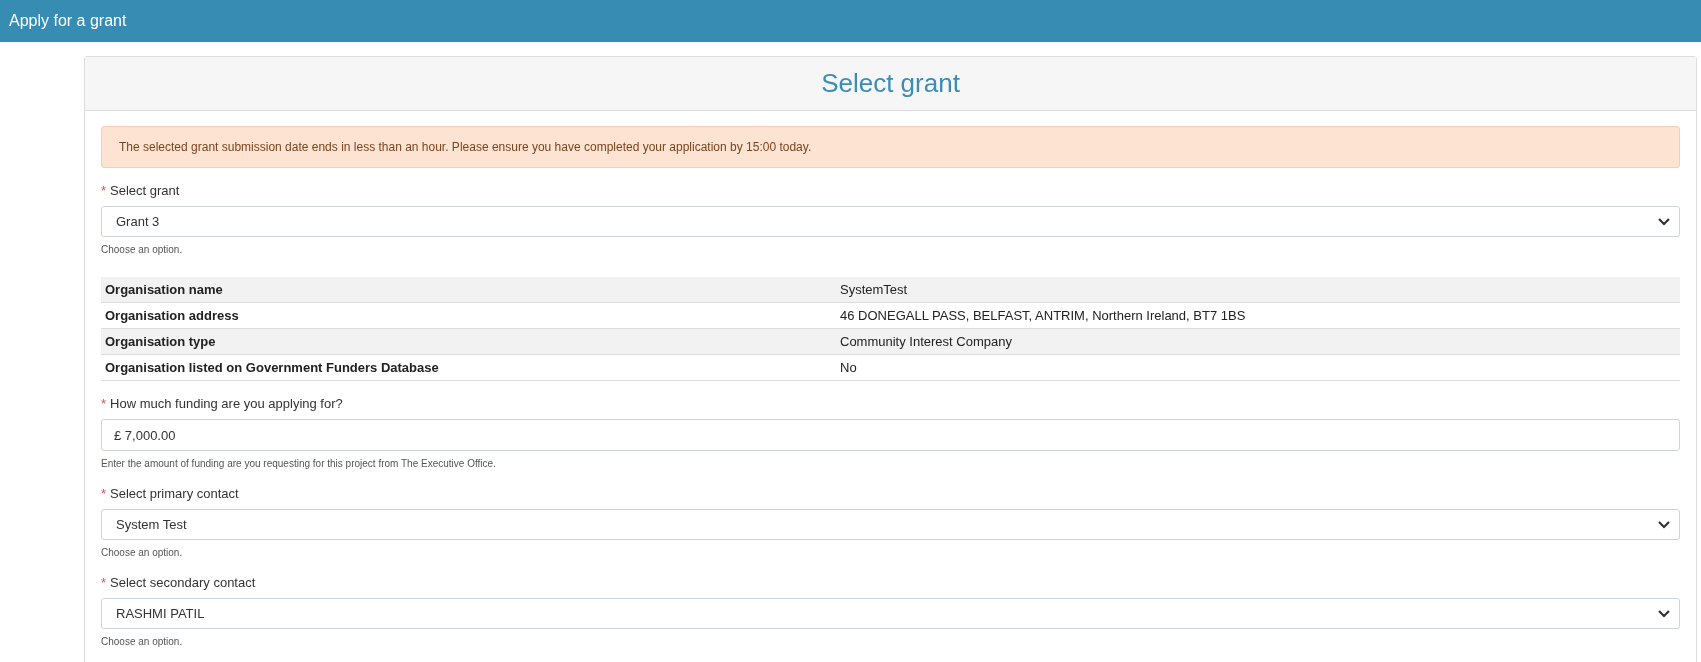 Image resolution: width=1701 pixels, height=662 pixels. What do you see at coordinates (299, 464) in the screenshot?
I see `help-text: Enter the amount of funding are you requesting for this project from The Executive Office.` at bounding box center [299, 464].